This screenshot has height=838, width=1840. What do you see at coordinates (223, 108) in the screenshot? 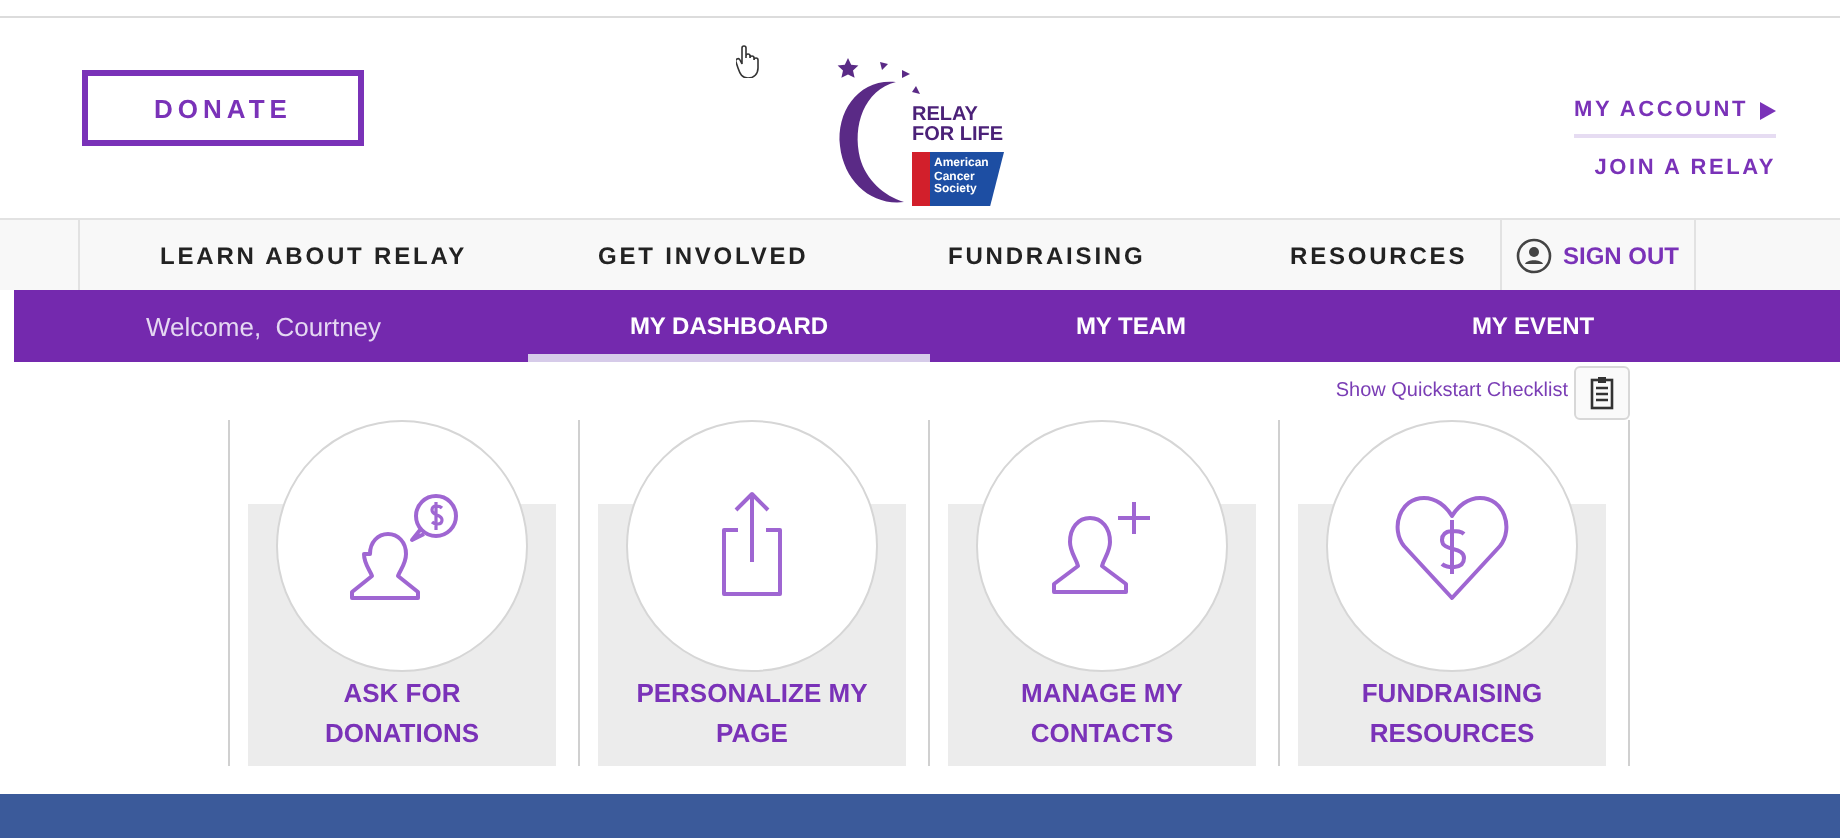
I see `donate-button: DONATE` at bounding box center [223, 108].